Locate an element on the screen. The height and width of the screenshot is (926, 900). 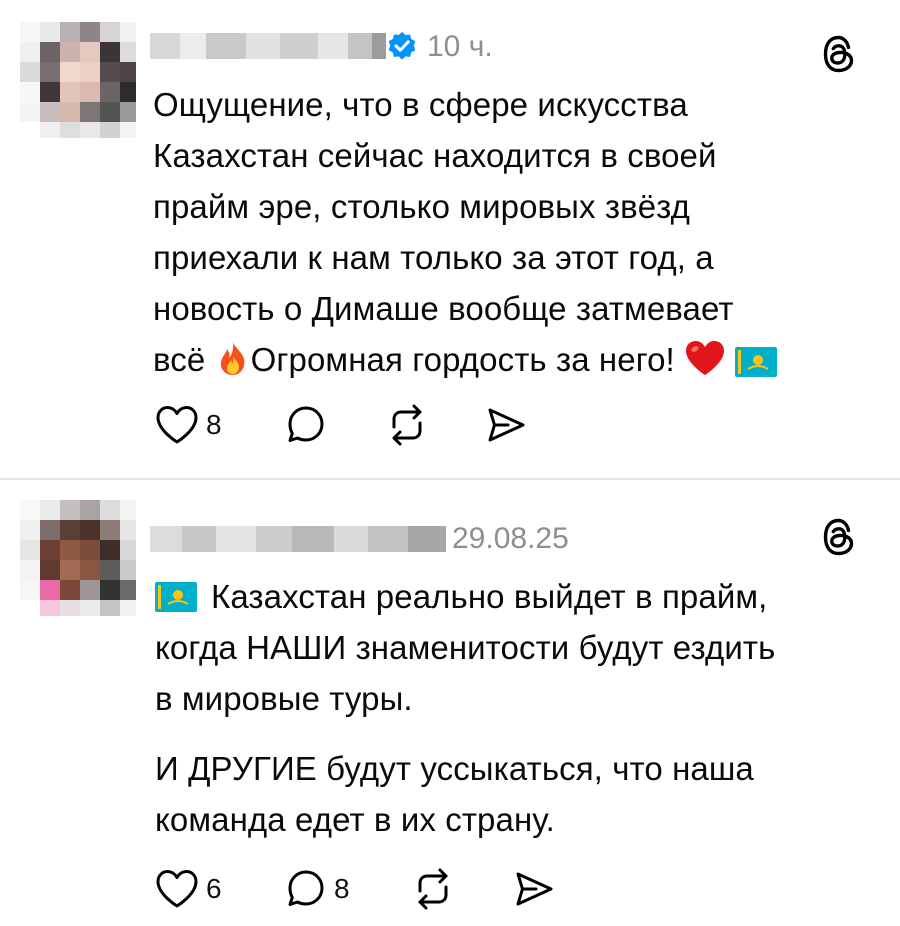
reply-button is located at coordinates (306, 425).